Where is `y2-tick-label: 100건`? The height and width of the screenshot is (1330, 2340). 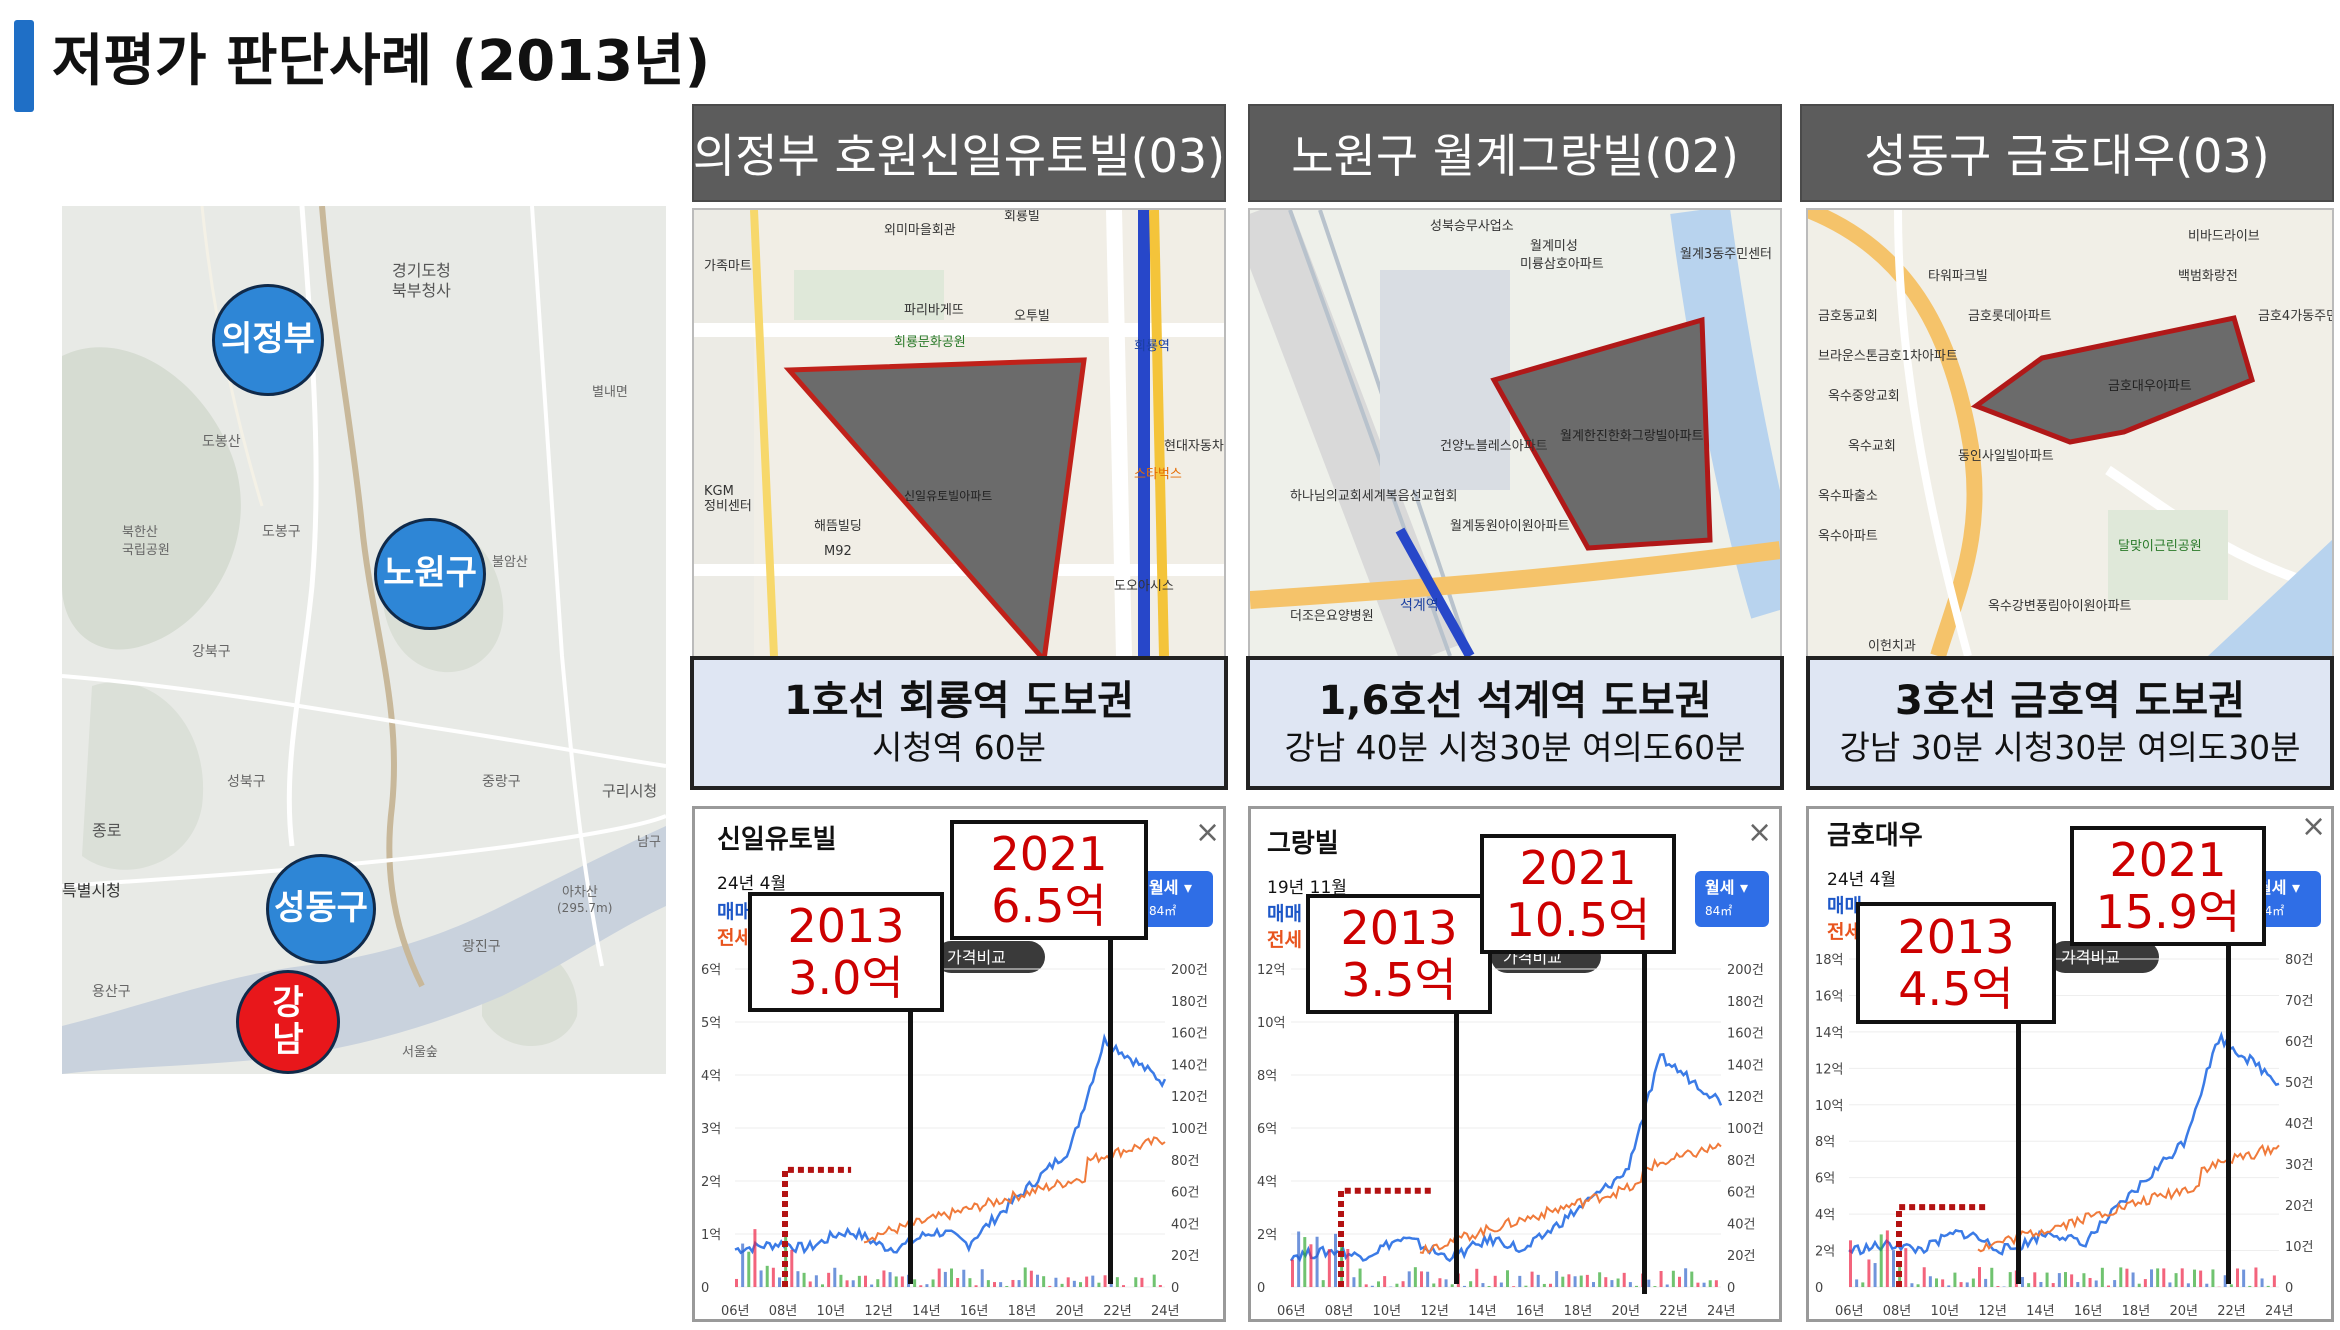
y2-tick-label: 100건 is located at coordinates (1745, 1129).